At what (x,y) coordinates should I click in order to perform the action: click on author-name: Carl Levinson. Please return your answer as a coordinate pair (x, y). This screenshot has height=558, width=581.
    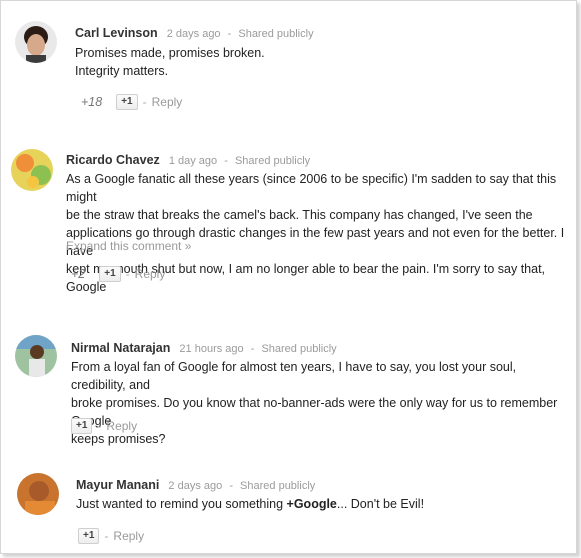
    Looking at the image, I should click on (116, 33).